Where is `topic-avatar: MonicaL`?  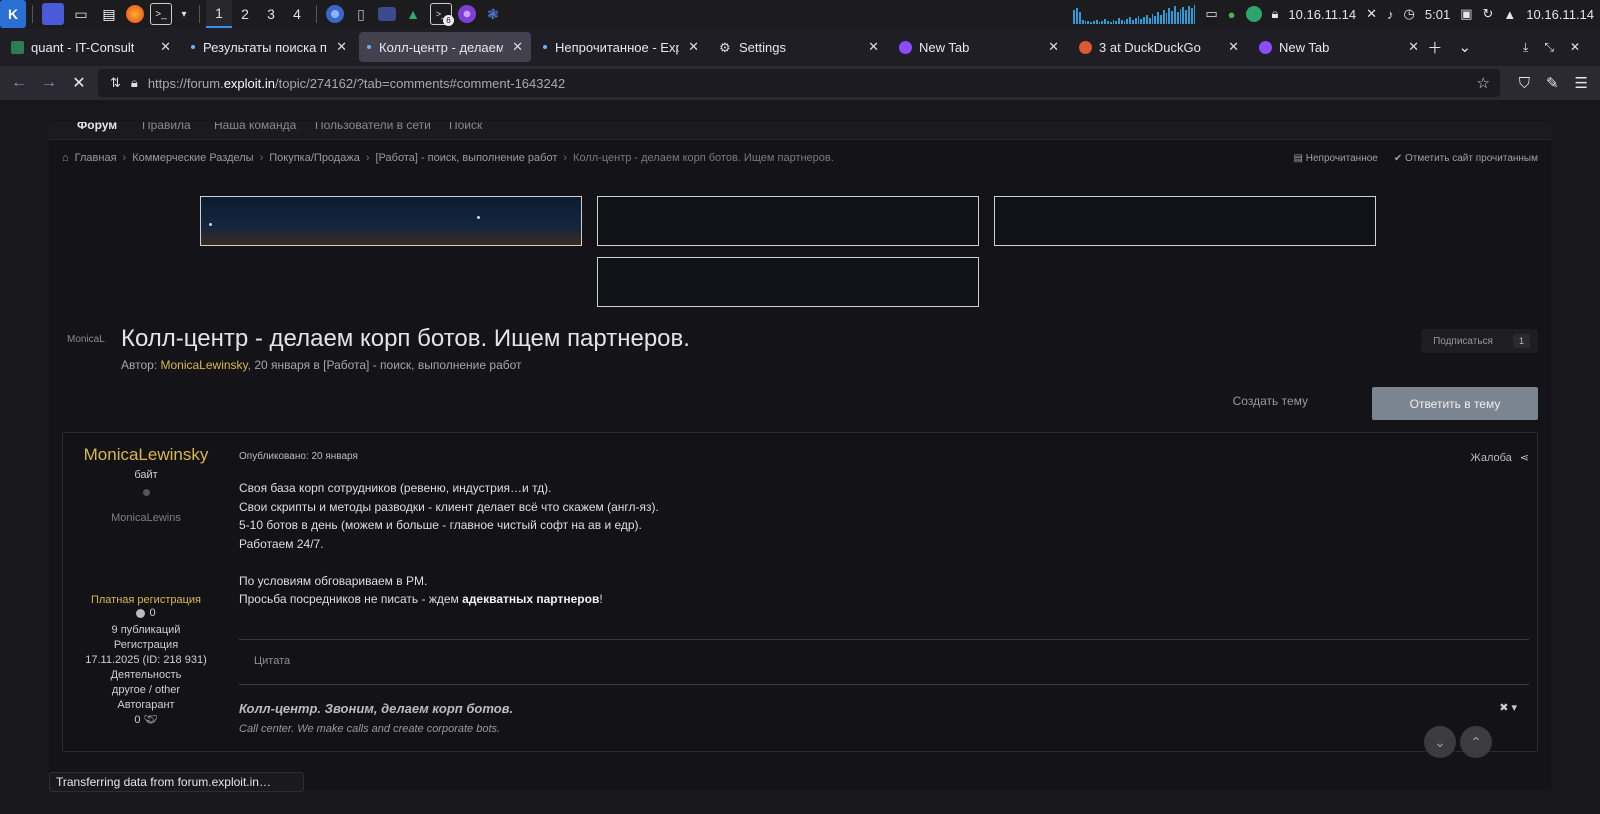 topic-avatar: MonicaL is located at coordinates (86, 339).